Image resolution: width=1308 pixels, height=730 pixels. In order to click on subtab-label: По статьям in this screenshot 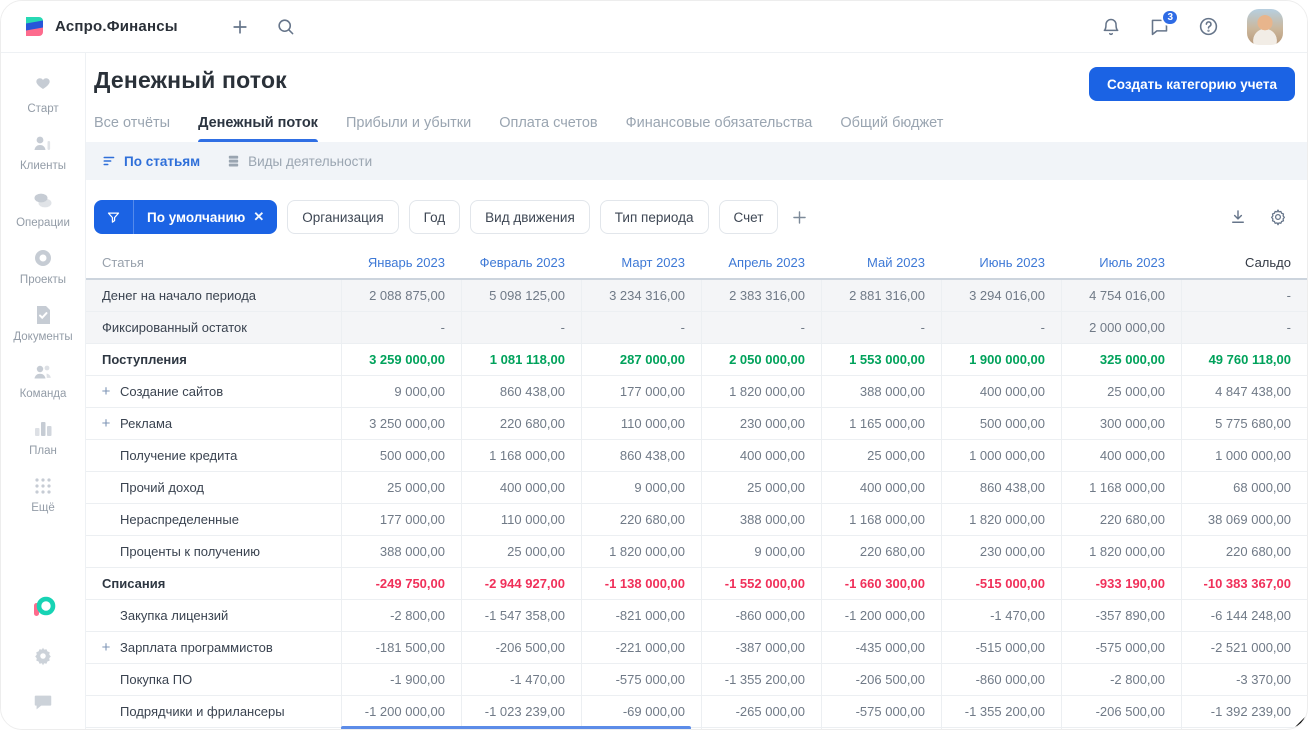, I will do `click(162, 161)`.